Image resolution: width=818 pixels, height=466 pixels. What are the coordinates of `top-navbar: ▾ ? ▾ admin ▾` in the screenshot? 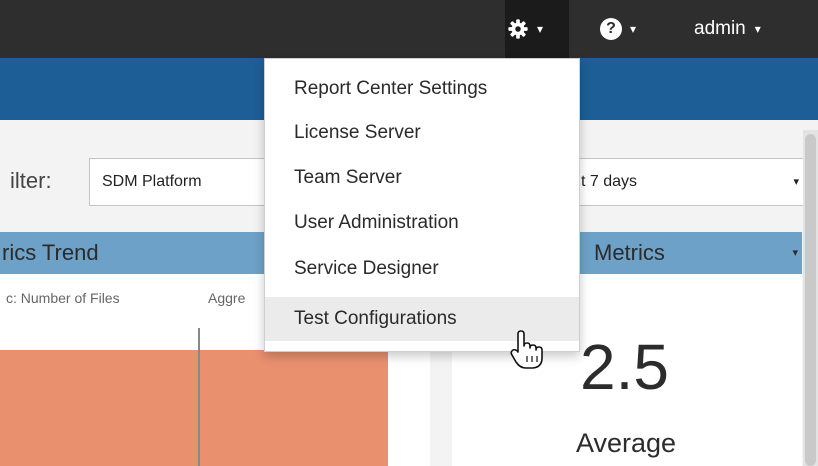 It's located at (409, 29).